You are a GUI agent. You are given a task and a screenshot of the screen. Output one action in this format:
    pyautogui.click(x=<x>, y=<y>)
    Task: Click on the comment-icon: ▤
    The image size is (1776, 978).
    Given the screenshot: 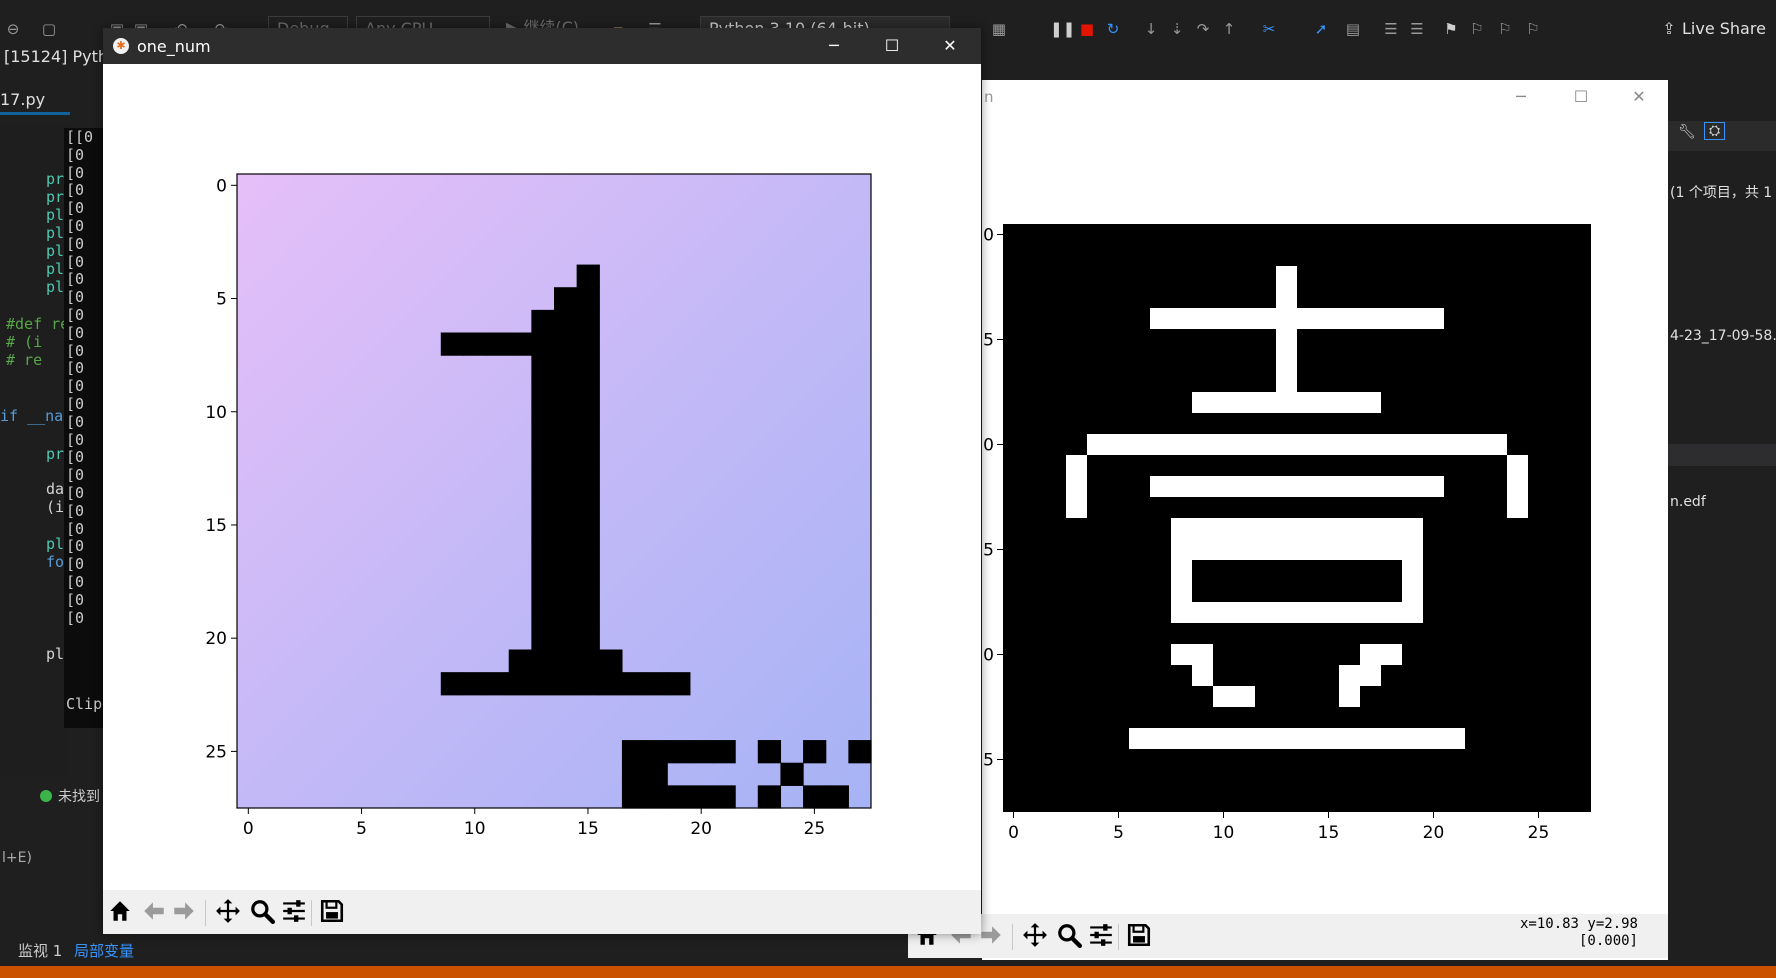 What is the action you would take?
    pyautogui.click(x=1353, y=29)
    